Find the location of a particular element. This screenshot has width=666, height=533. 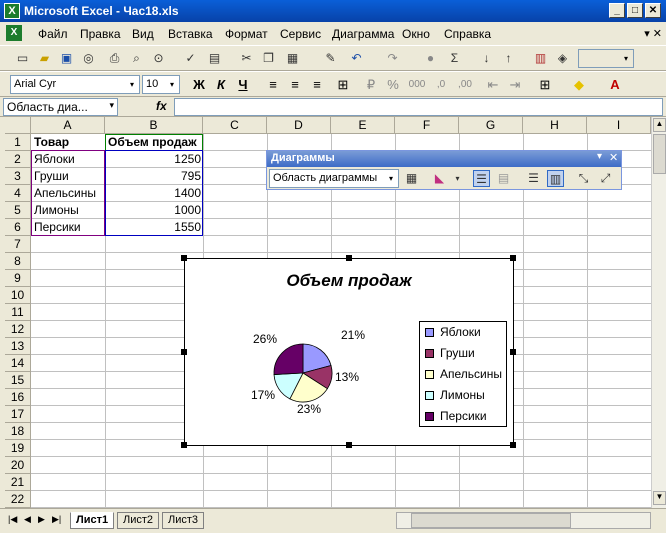

row-header: 16 is located at coordinates (18, 397).